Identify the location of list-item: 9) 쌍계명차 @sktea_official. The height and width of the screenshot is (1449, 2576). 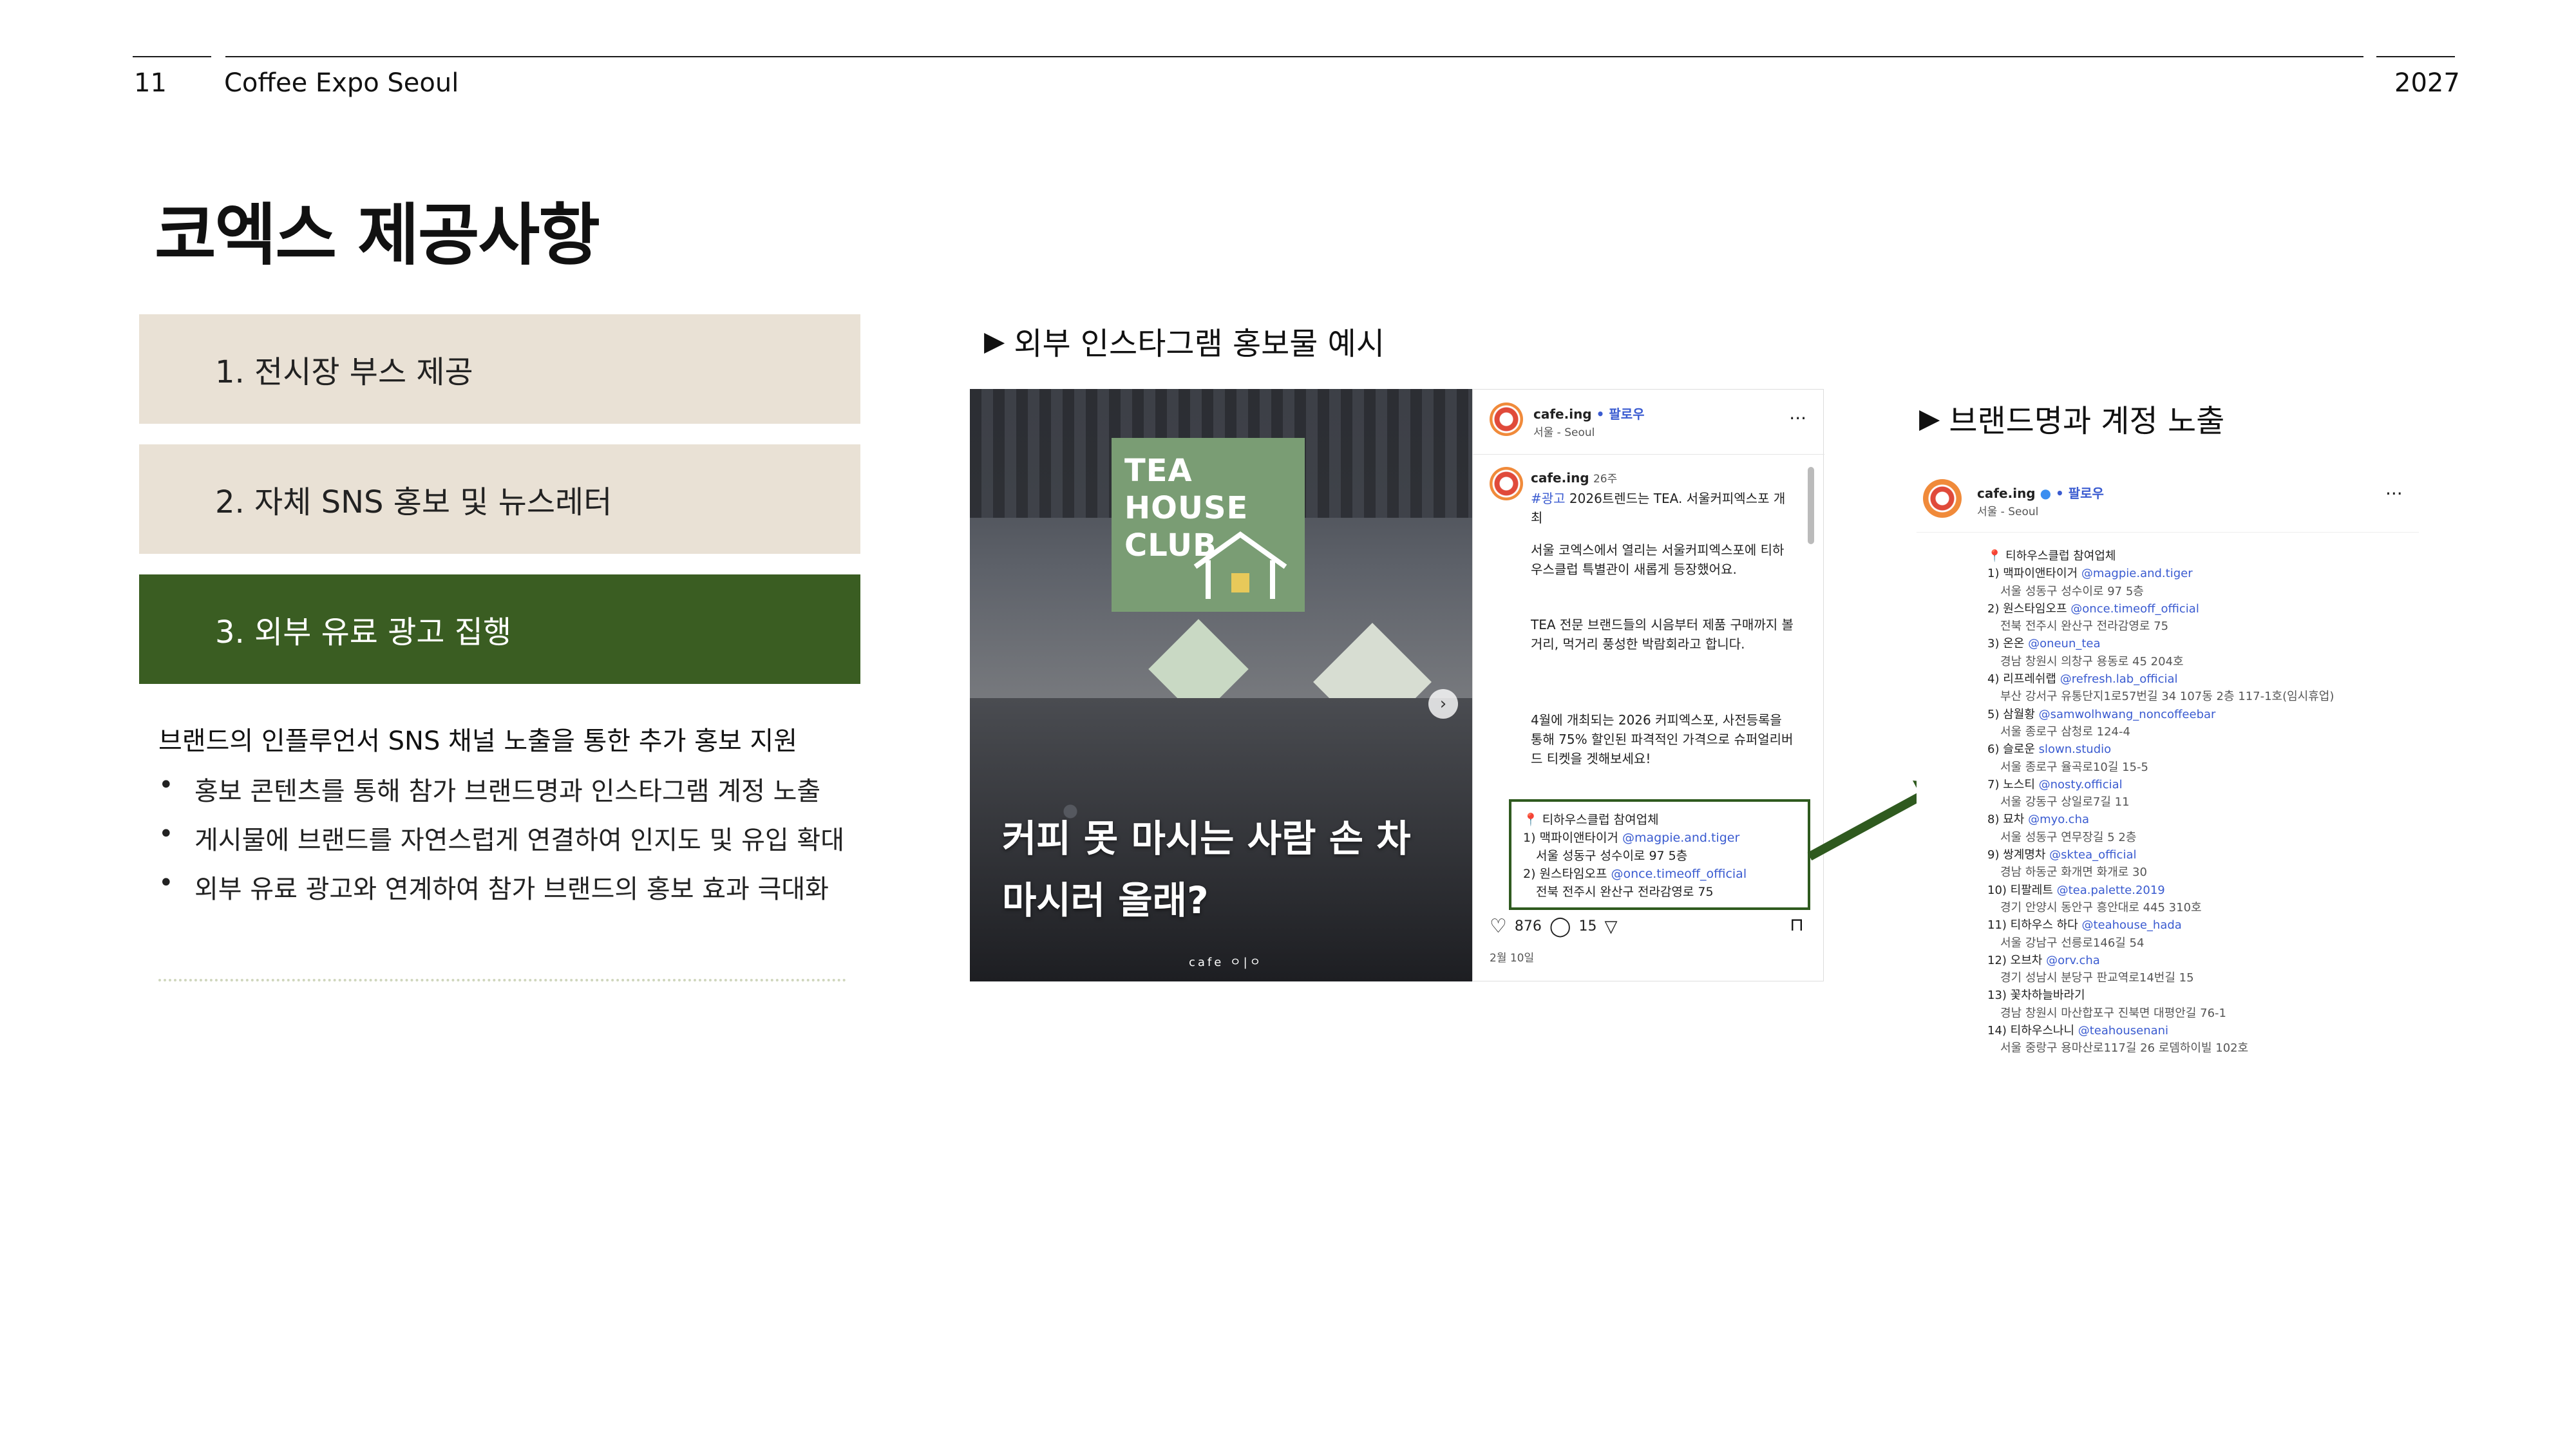
(2200, 855).